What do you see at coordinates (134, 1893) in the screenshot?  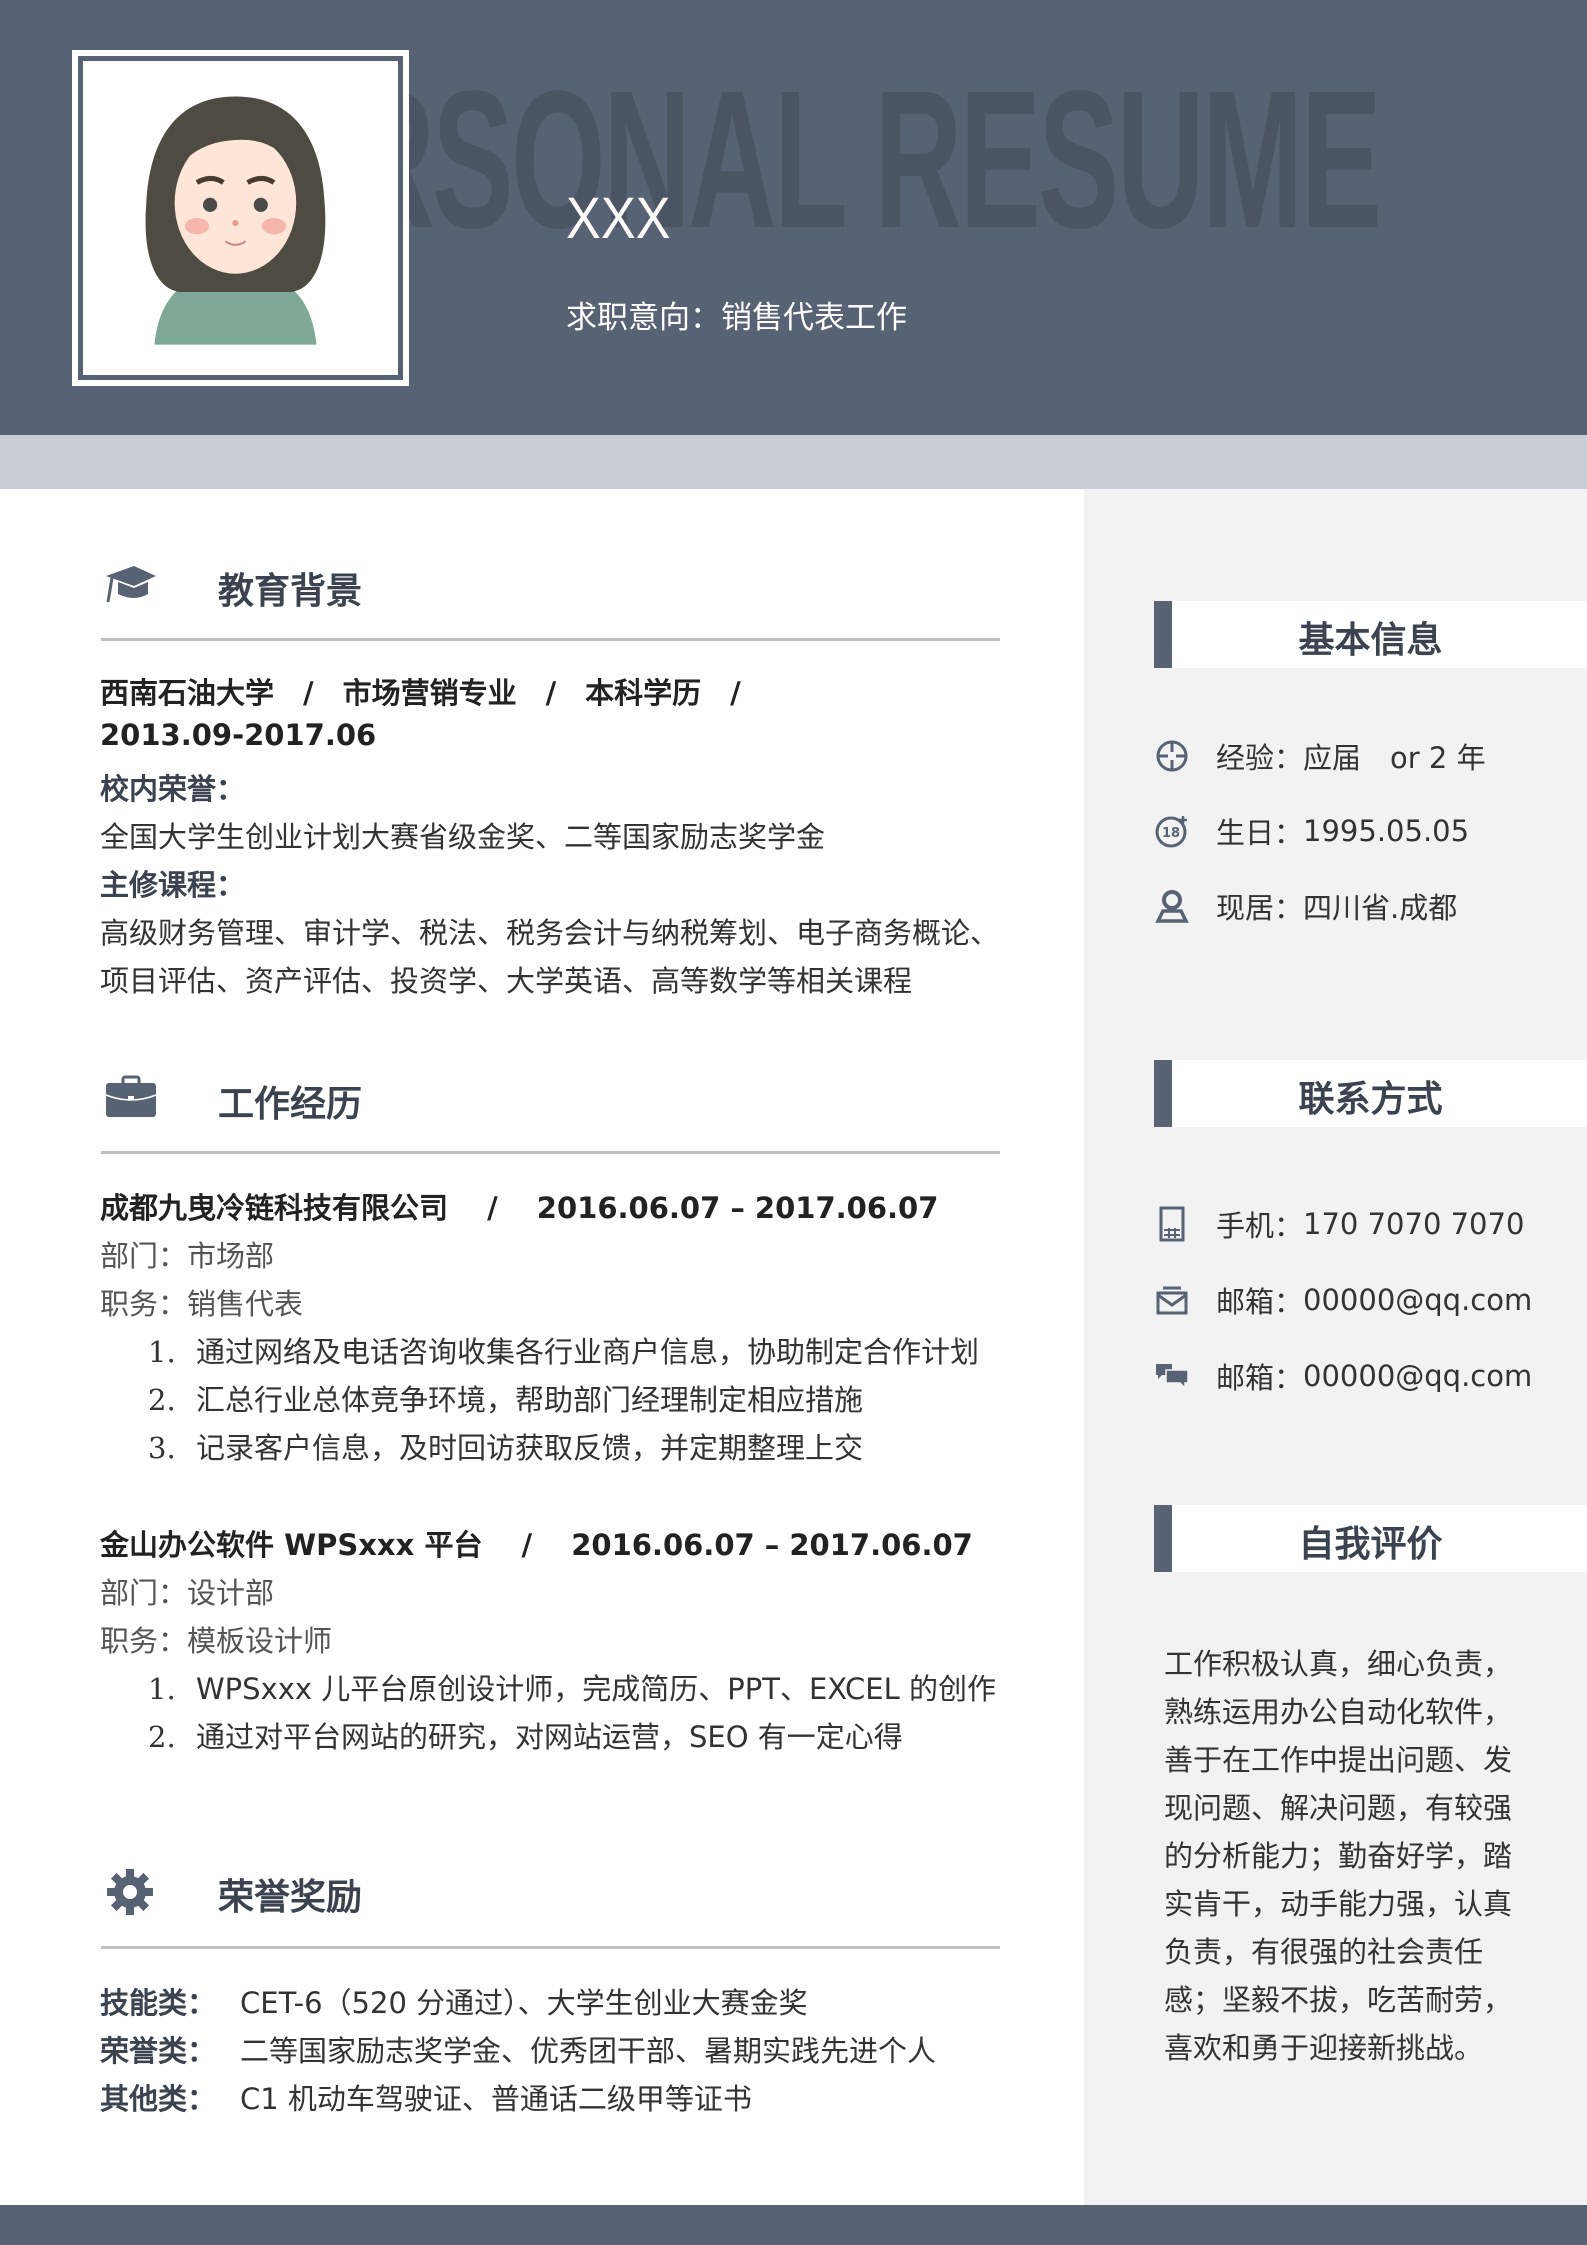 I see `gear-icon` at bounding box center [134, 1893].